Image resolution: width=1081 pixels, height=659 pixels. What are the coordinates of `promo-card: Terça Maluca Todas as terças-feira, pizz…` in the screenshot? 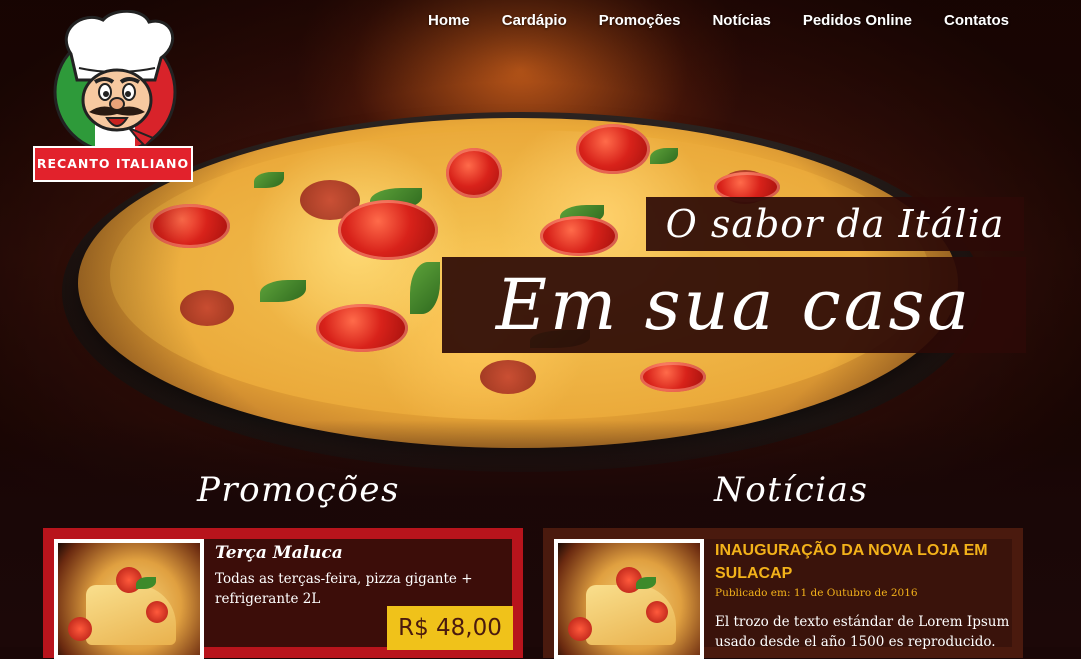 It's located at (283, 593).